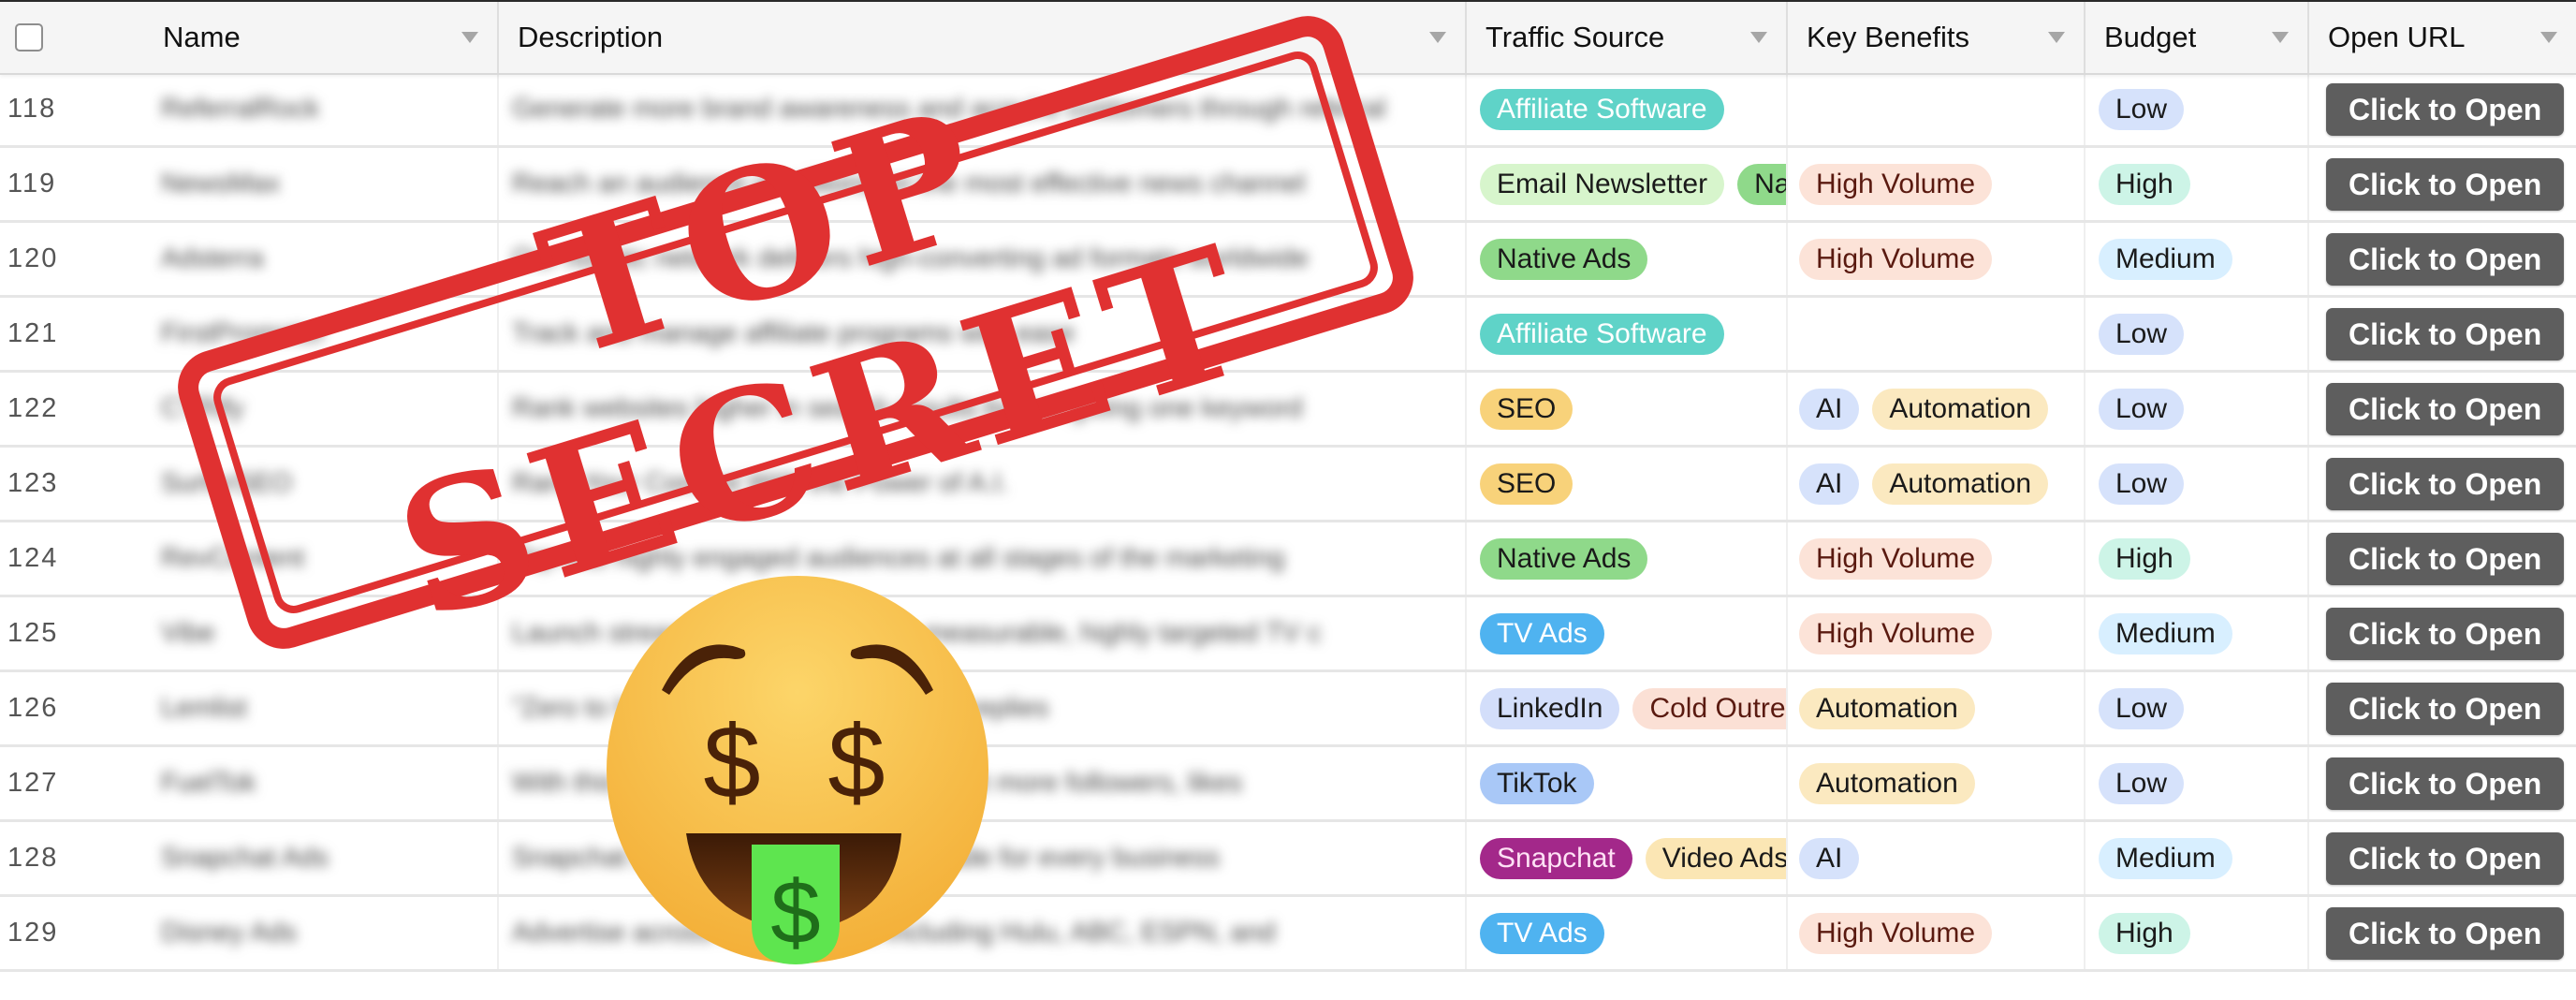 Image resolution: width=2576 pixels, height=1000 pixels. What do you see at coordinates (75, 37) in the screenshot?
I see `select-all-cell` at bounding box center [75, 37].